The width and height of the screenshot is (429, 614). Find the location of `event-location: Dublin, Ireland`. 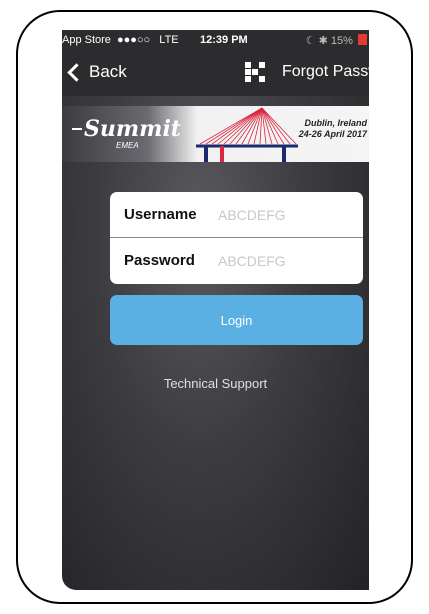

event-location: Dublin, Ireland is located at coordinates (335, 123).